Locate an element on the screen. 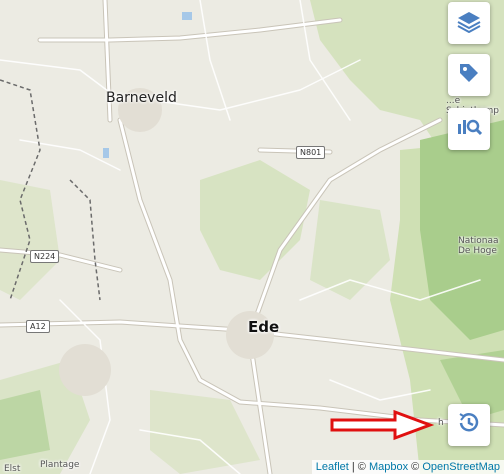 Image resolution: width=504 pixels, height=474 pixels. leaflet-link: Leaflet is located at coordinates (332, 467).